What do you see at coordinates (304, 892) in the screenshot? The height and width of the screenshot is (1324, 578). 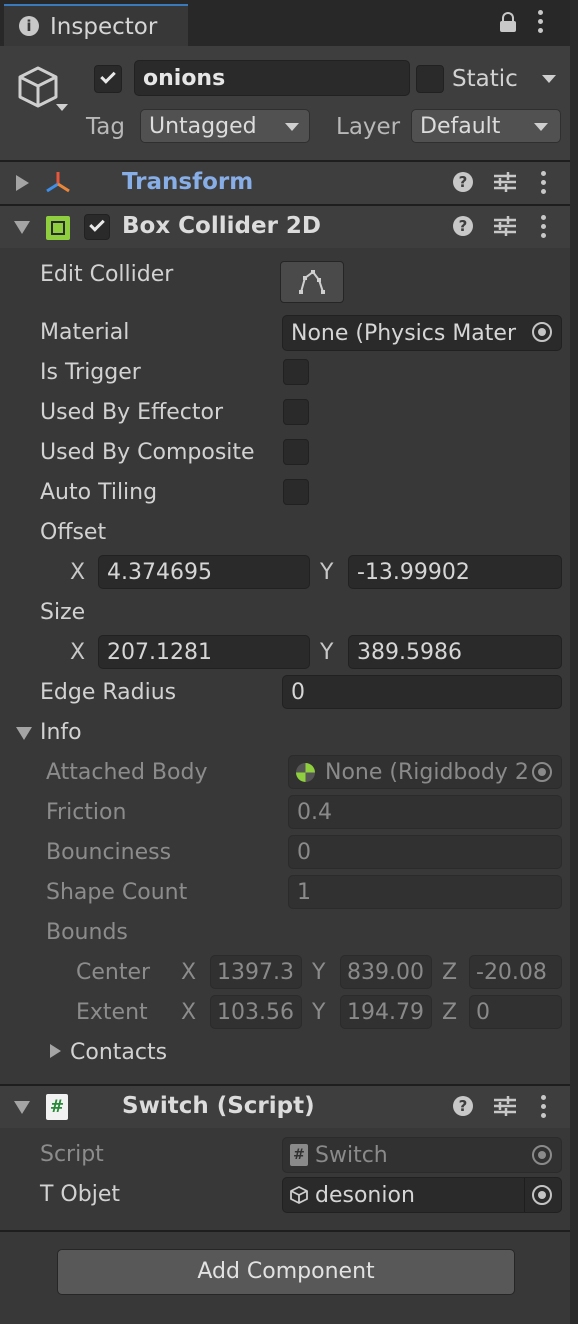 I see `shape-count-value: 1` at bounding box center [304, 892].